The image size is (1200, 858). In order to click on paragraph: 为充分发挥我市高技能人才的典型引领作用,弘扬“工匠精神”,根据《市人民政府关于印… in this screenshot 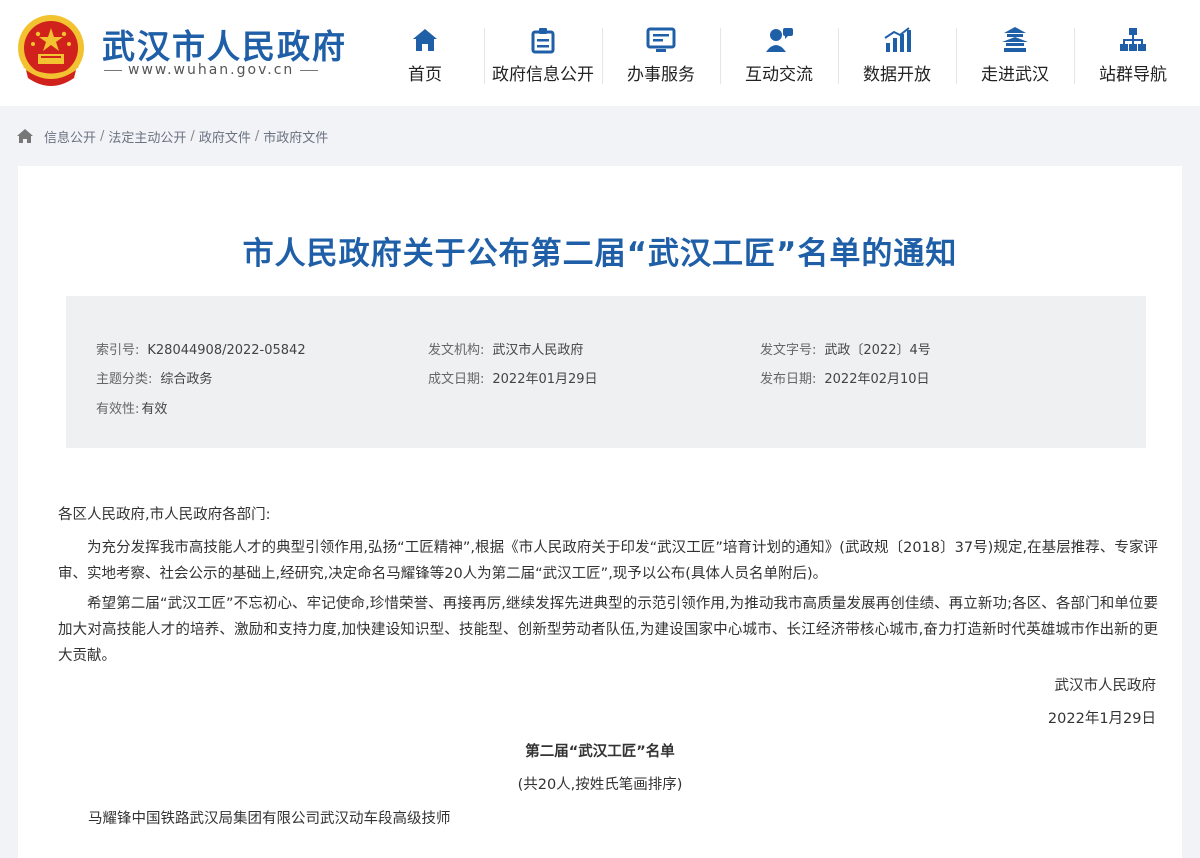, I will do `click(608, 561)`.